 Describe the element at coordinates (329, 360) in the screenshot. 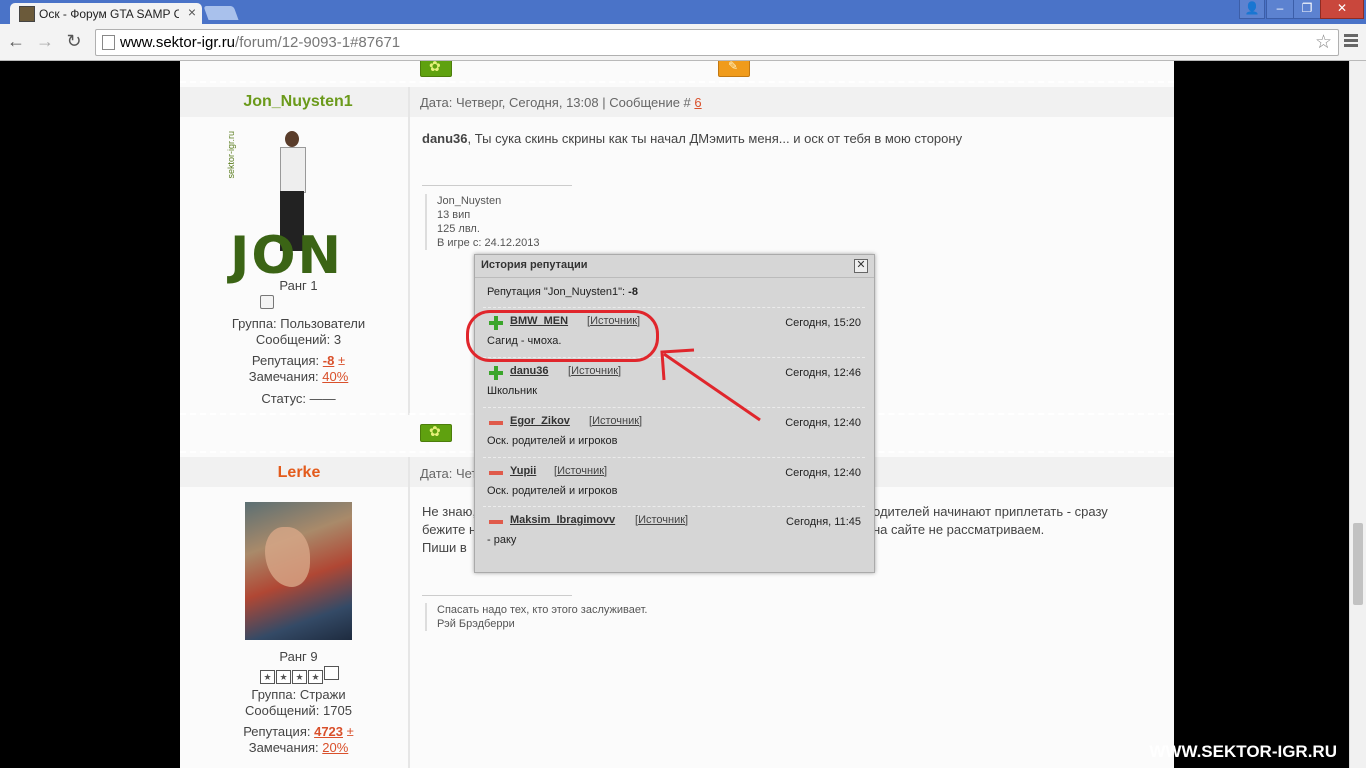

I see `reputation-link: -8` at that location.